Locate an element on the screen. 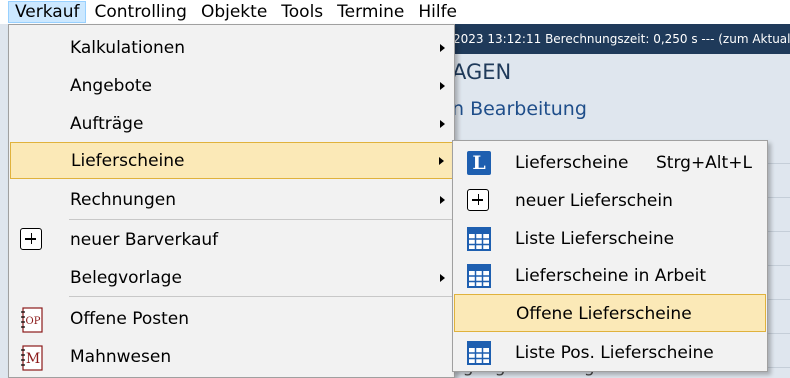 The height and width of the screenshot is (378, 790). menu-verkauf: Verkauf is located at coordinates (47, 12).